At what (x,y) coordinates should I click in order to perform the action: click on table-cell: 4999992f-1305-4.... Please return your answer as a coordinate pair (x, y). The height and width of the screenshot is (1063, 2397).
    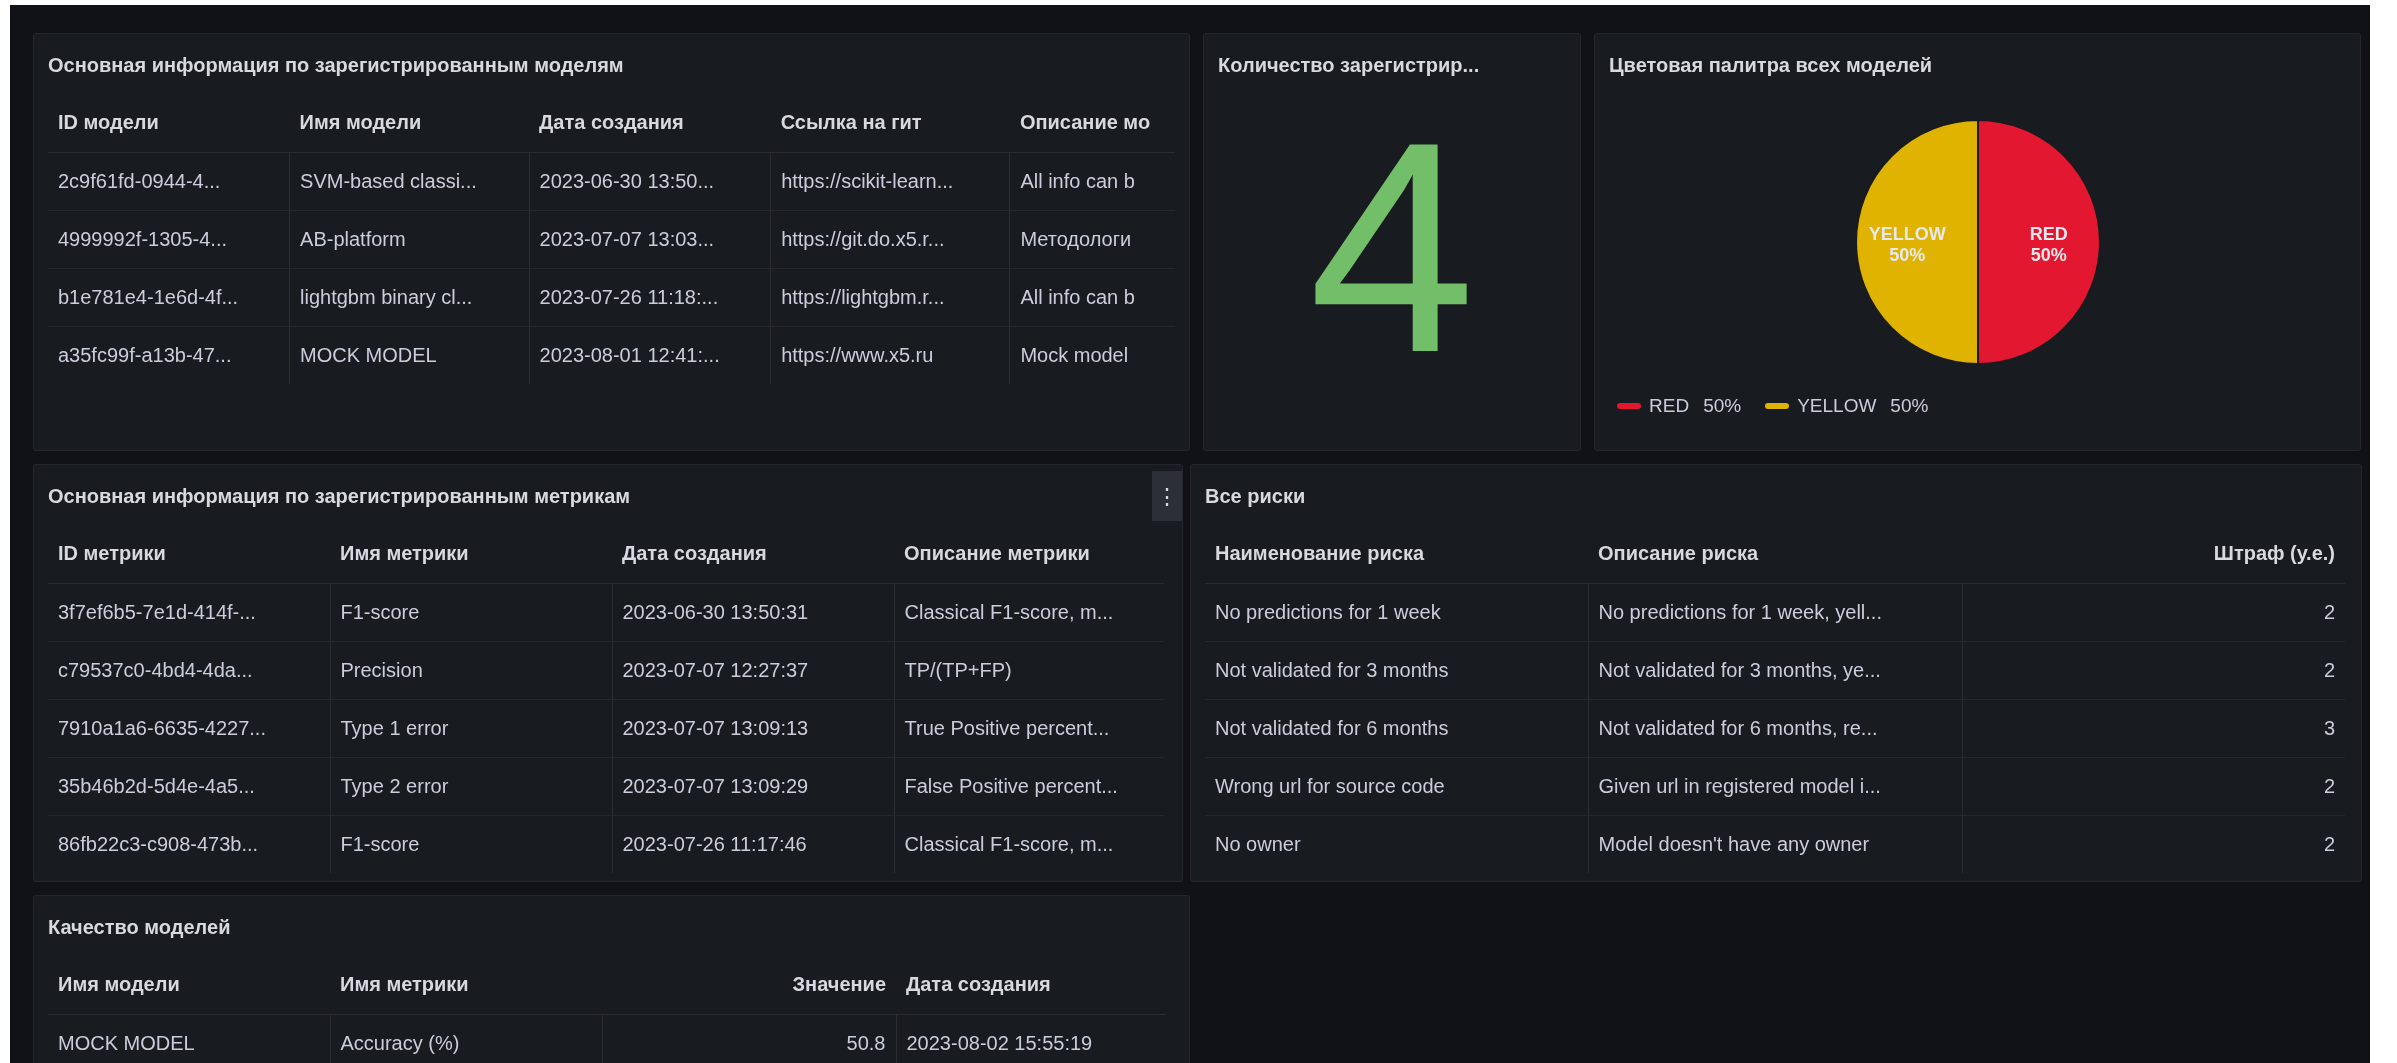
    Looking at the image, I should click on (169, 239).